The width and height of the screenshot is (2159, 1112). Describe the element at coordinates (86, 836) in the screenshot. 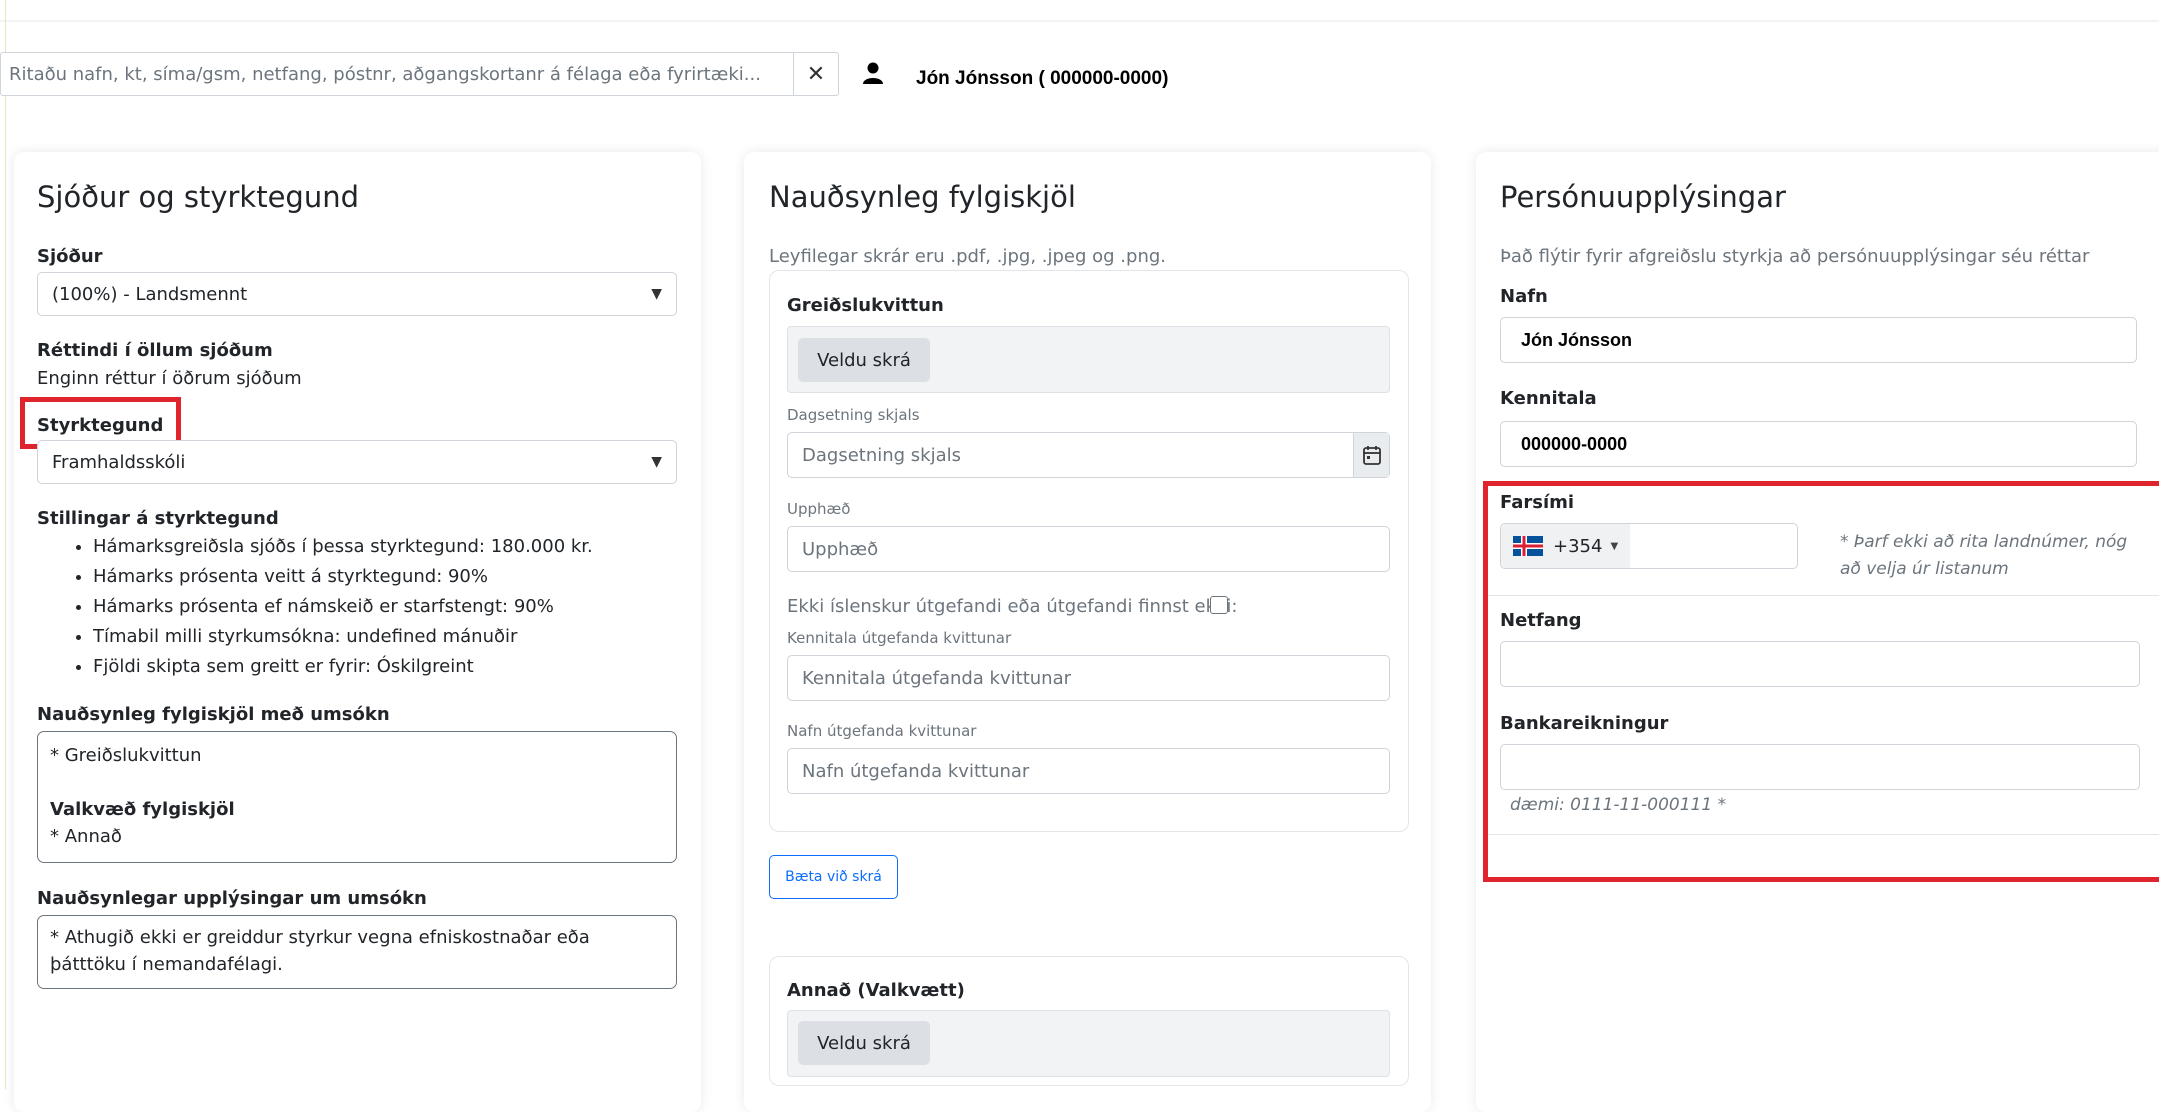

I see `optional-doc-item: * Annað` at that location.